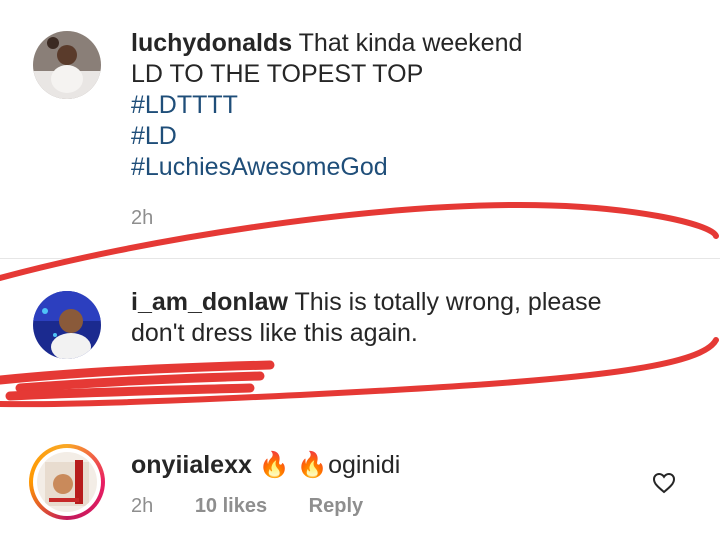  I want to click on comment-line: oginidi, so click(364, 465).